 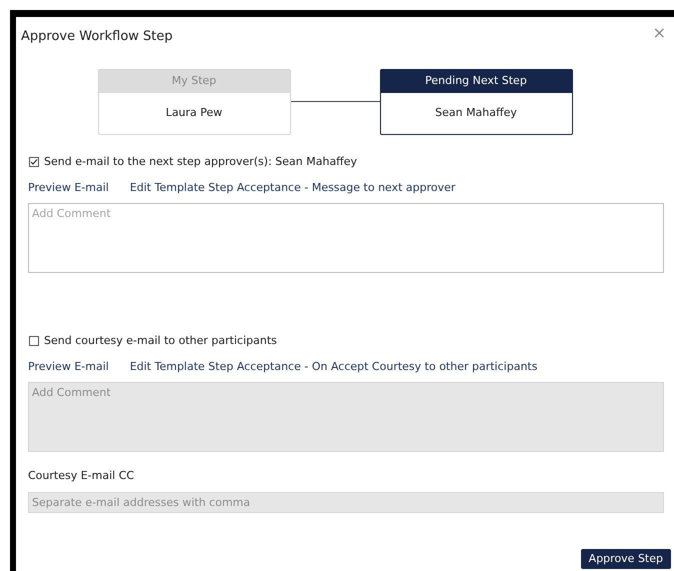 I want to click on step-assignee: Sean Mahaffey, so click(x=476, y=112).